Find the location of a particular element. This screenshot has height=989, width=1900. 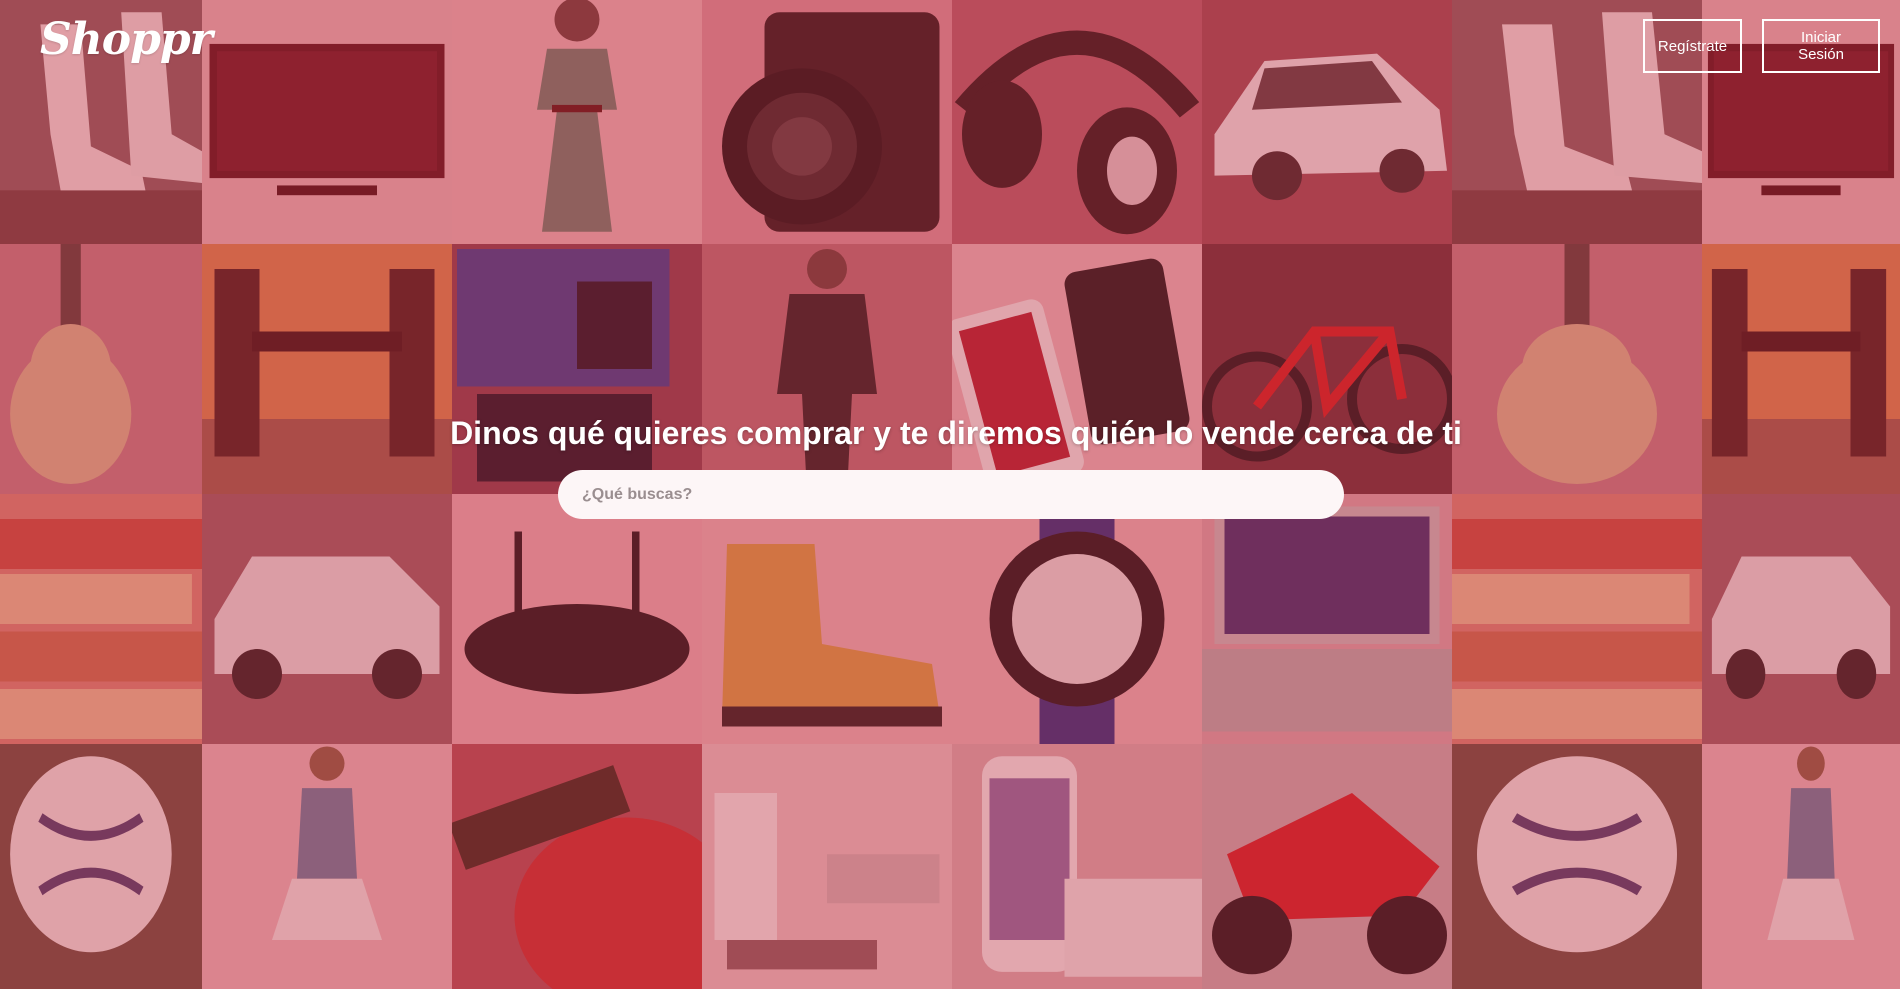

tile-bicycle is located at coordinates (1327, 369).